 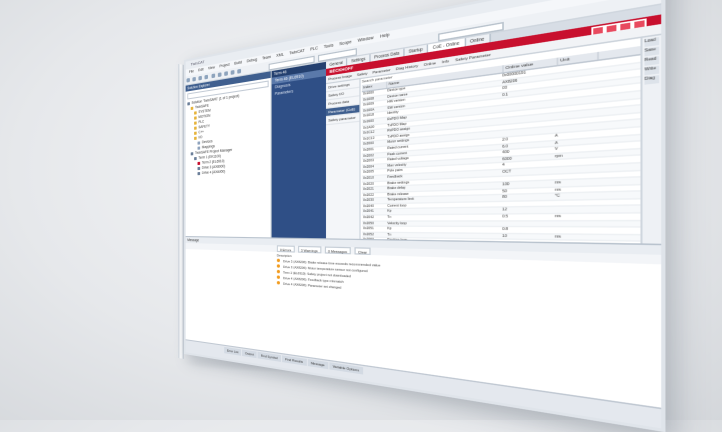 What do you see at coordinates (269, 357) in the screenshot?
I see `bottom-tab: Find Symbol` at bounding box center [269, 357].